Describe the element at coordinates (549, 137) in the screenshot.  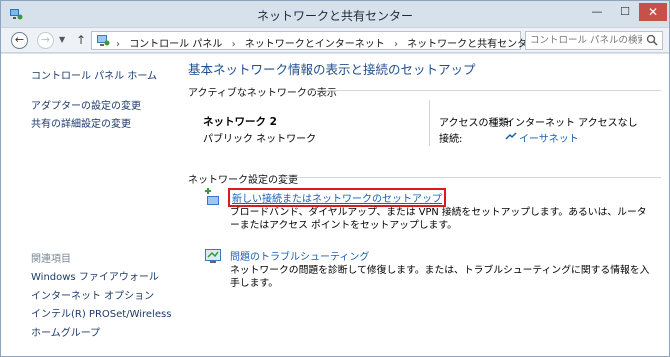
I see `ethernet-link: イーサネット` at that location.